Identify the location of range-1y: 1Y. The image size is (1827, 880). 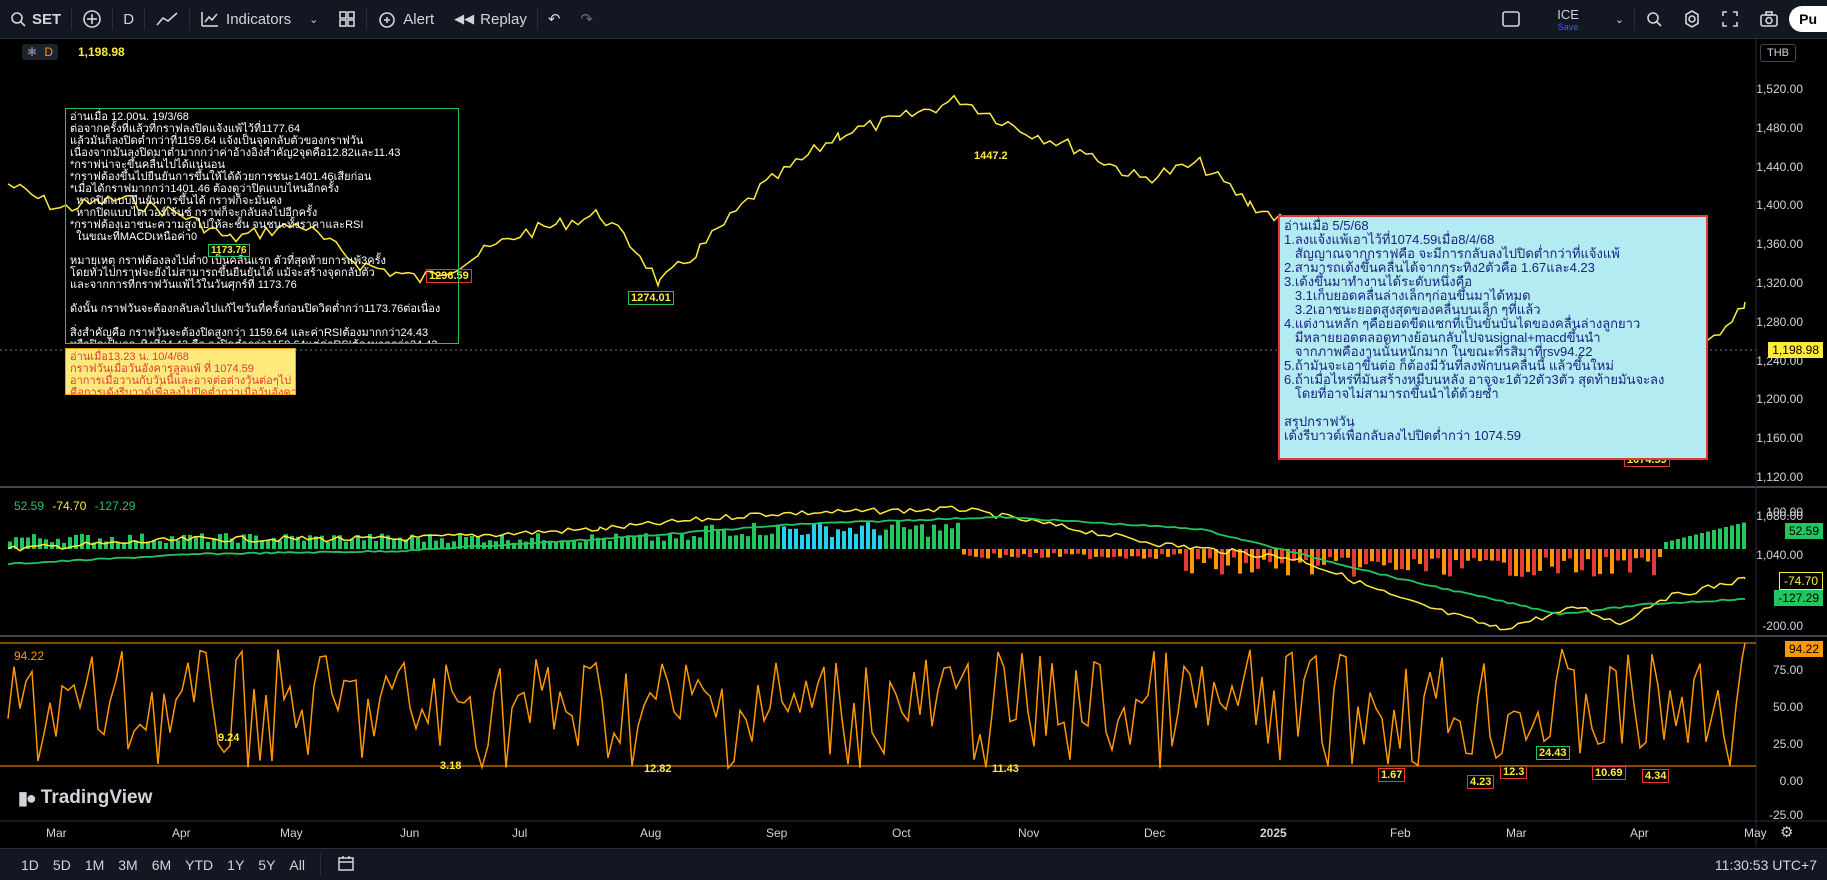
(235, 865).